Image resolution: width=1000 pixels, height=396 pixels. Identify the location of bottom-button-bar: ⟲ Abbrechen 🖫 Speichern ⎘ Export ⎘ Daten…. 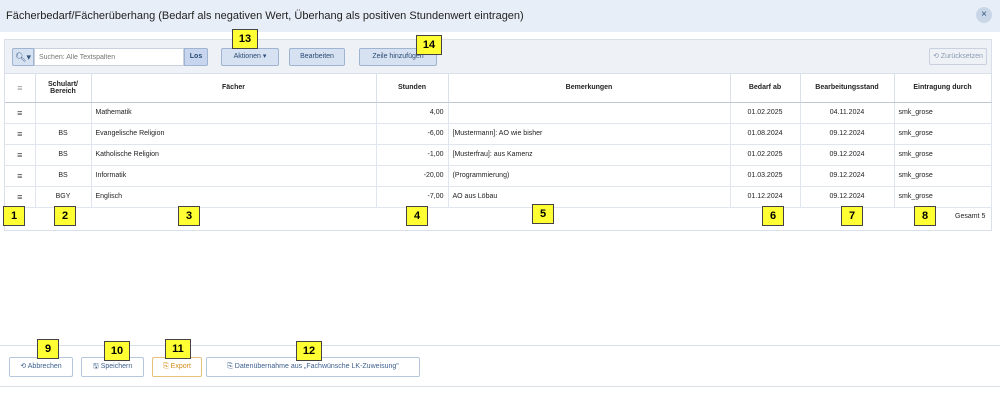
(500, 366).